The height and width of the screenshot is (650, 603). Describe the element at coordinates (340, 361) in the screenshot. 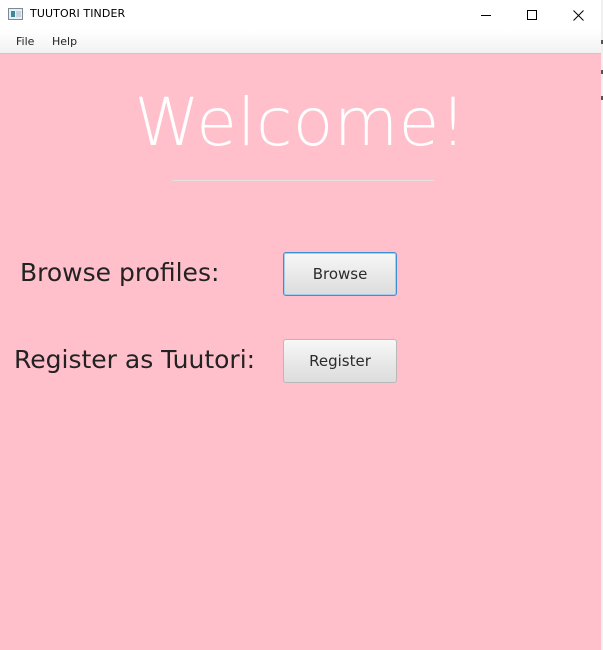

I see `register-button: Register` at that location.